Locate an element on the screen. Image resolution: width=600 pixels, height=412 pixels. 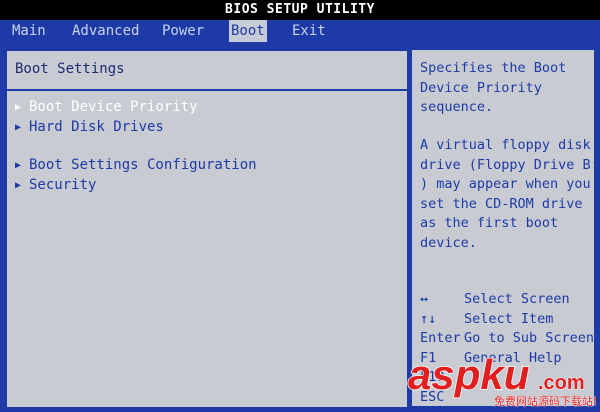
tab-boot: Boot is located at coordinates (248, 31).